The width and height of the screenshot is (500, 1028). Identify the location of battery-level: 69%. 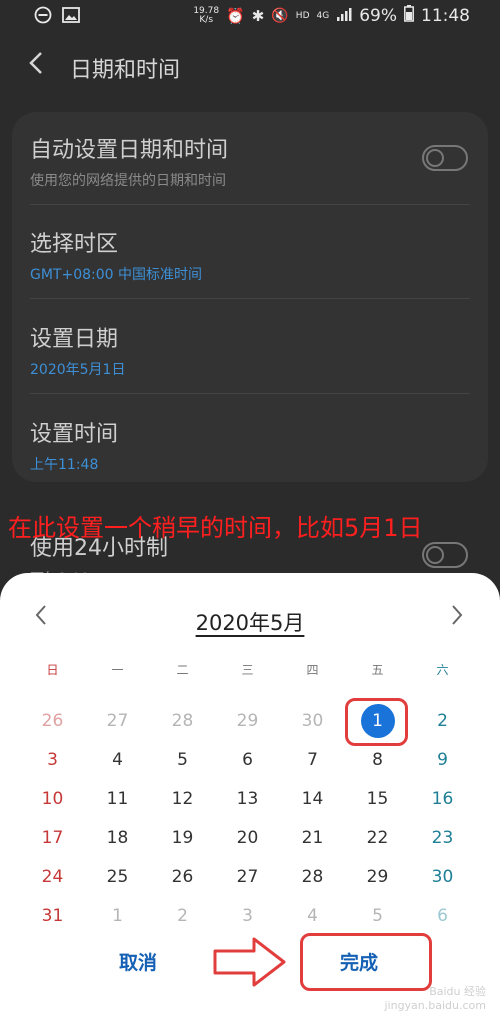
(378, 16).